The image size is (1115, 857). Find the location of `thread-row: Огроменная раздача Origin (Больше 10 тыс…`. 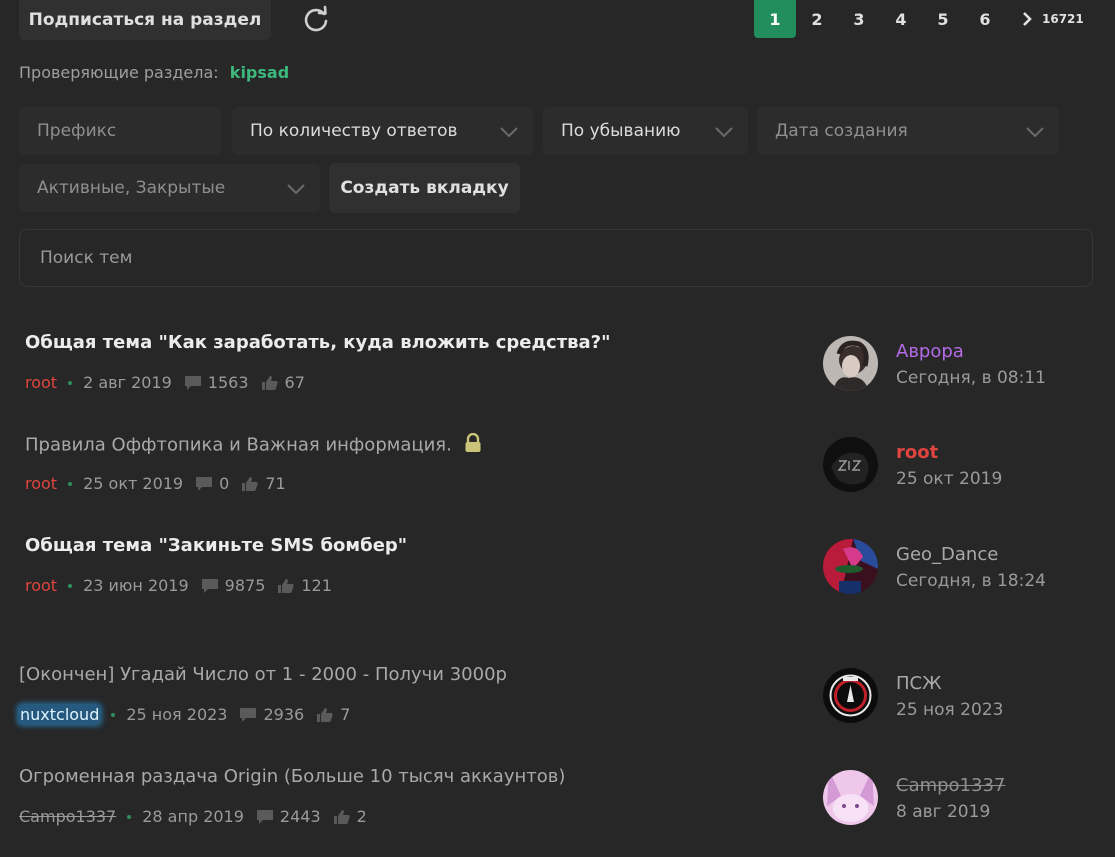

thread-row: Огроменная раздача Origin (Больше 10 тыс… is located at coordinates (557, 807).